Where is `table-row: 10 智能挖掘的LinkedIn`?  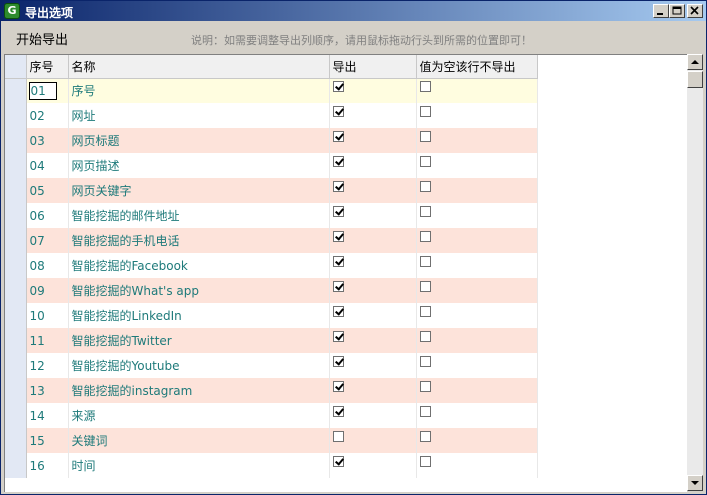 table-row: 10 智能挖掘的LinkedIn is located at coordinates (271, 315).